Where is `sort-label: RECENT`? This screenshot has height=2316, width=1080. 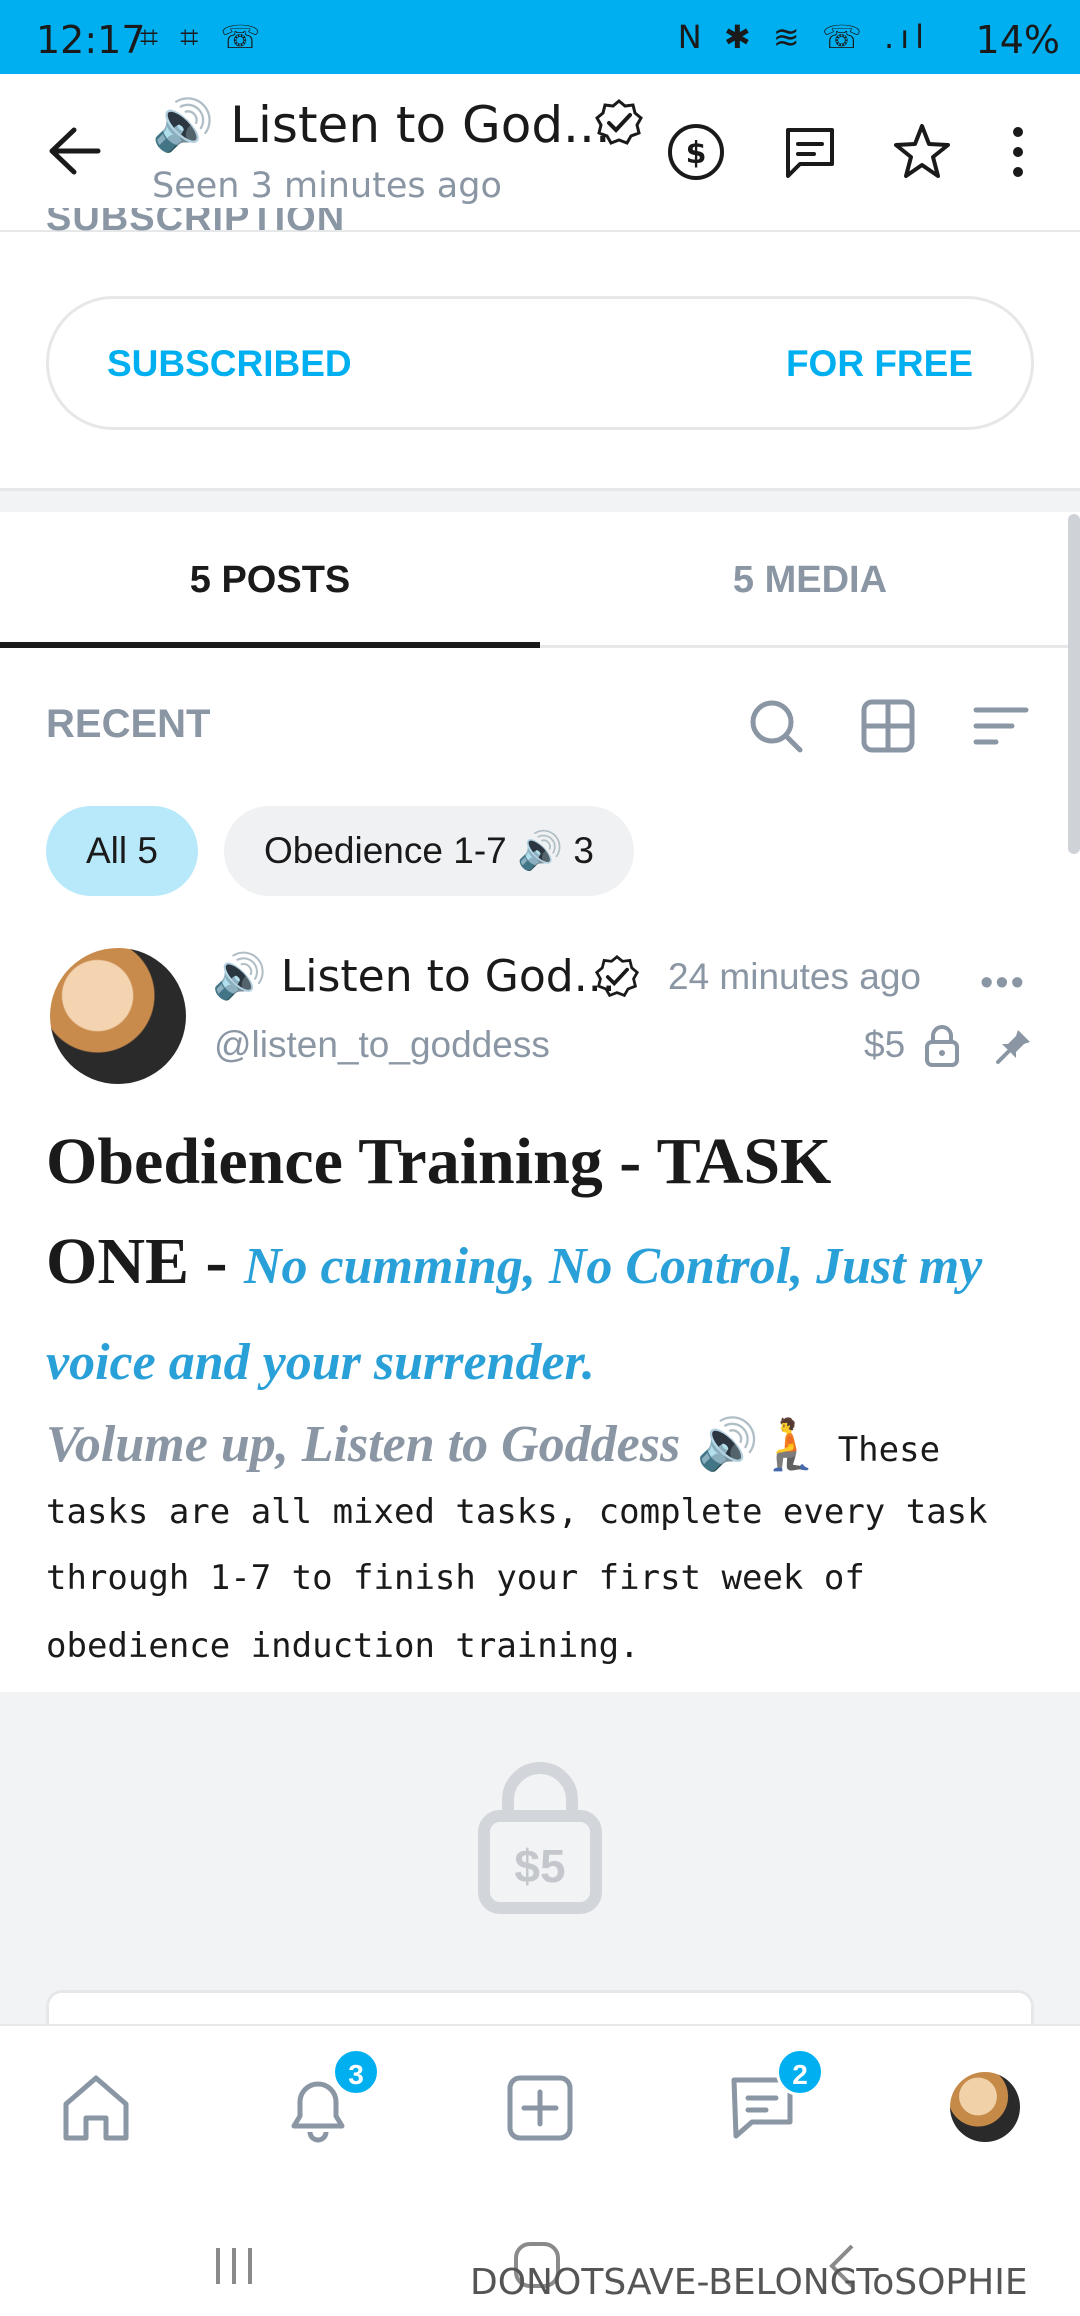
sort-label: RECENT is located at coordinates (128, 724).